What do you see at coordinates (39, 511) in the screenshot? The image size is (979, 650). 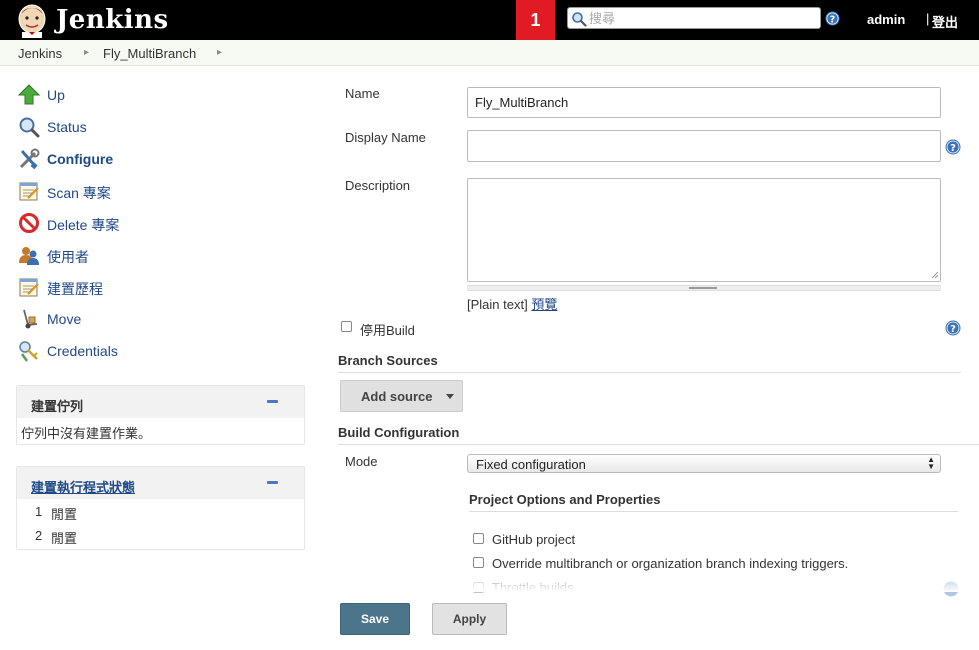 I see `executor-number: 1` at bounding box center [39, 511].